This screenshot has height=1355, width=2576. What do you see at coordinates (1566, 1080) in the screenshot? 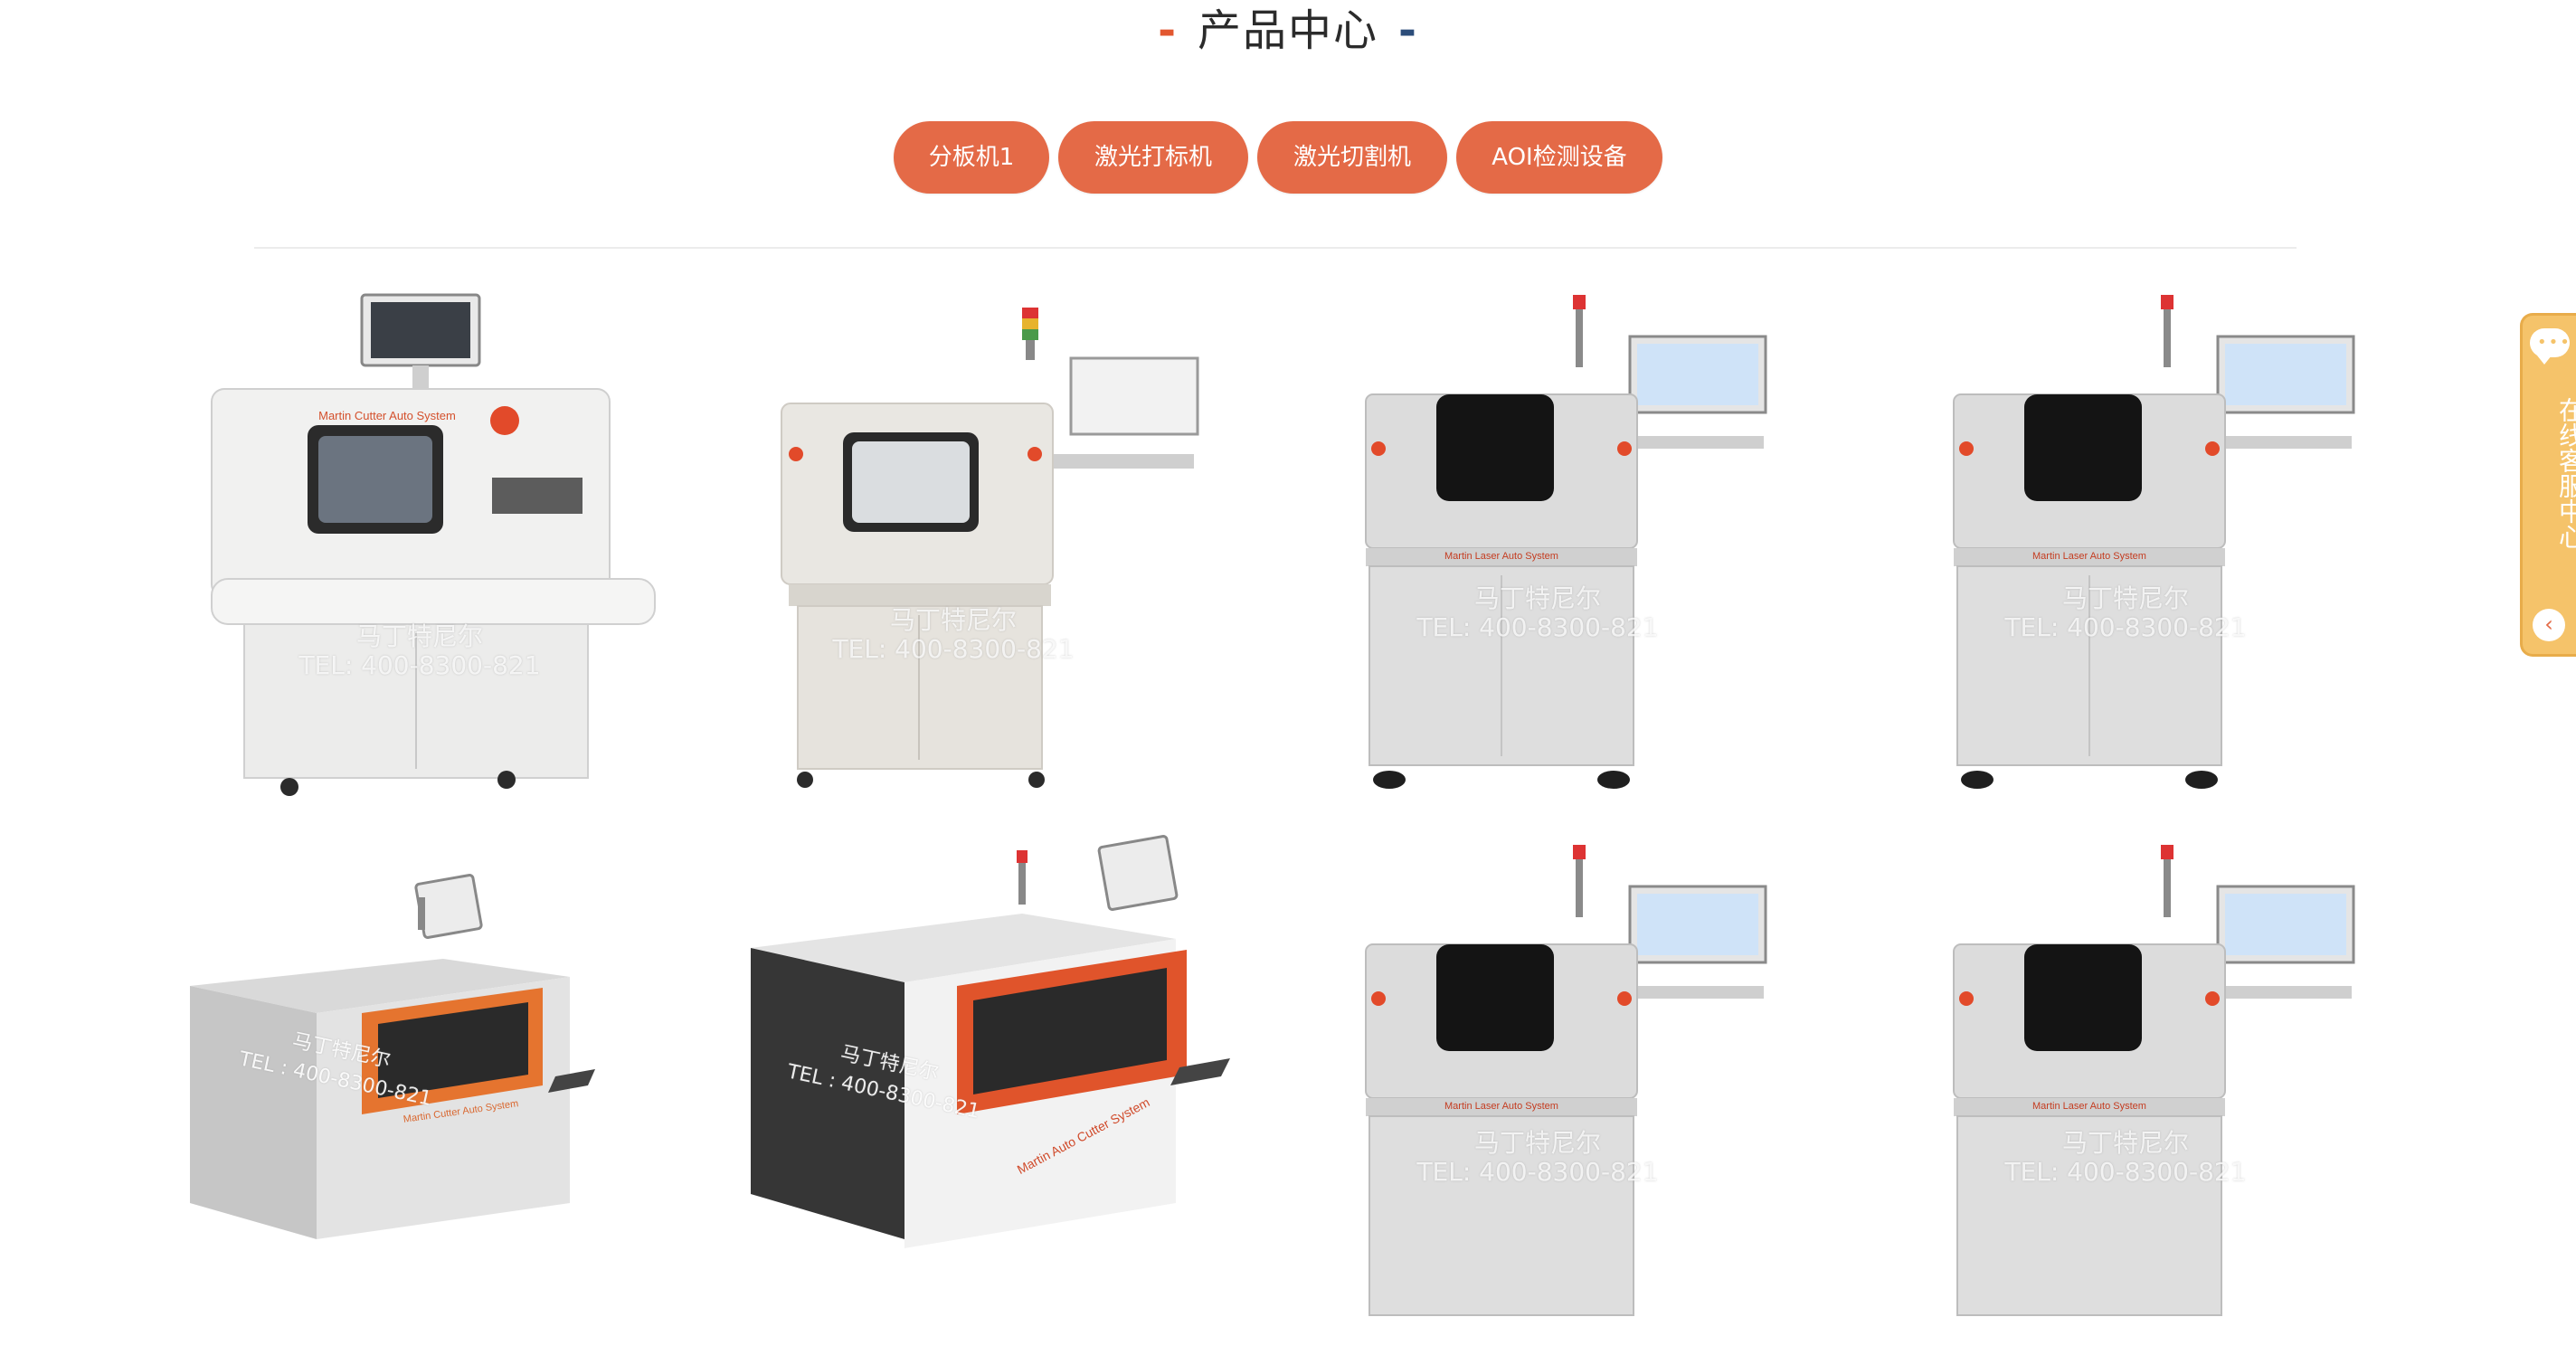
I see `product-image-7: Martin Laser Auto System` at bounding box center [1566, 1080].